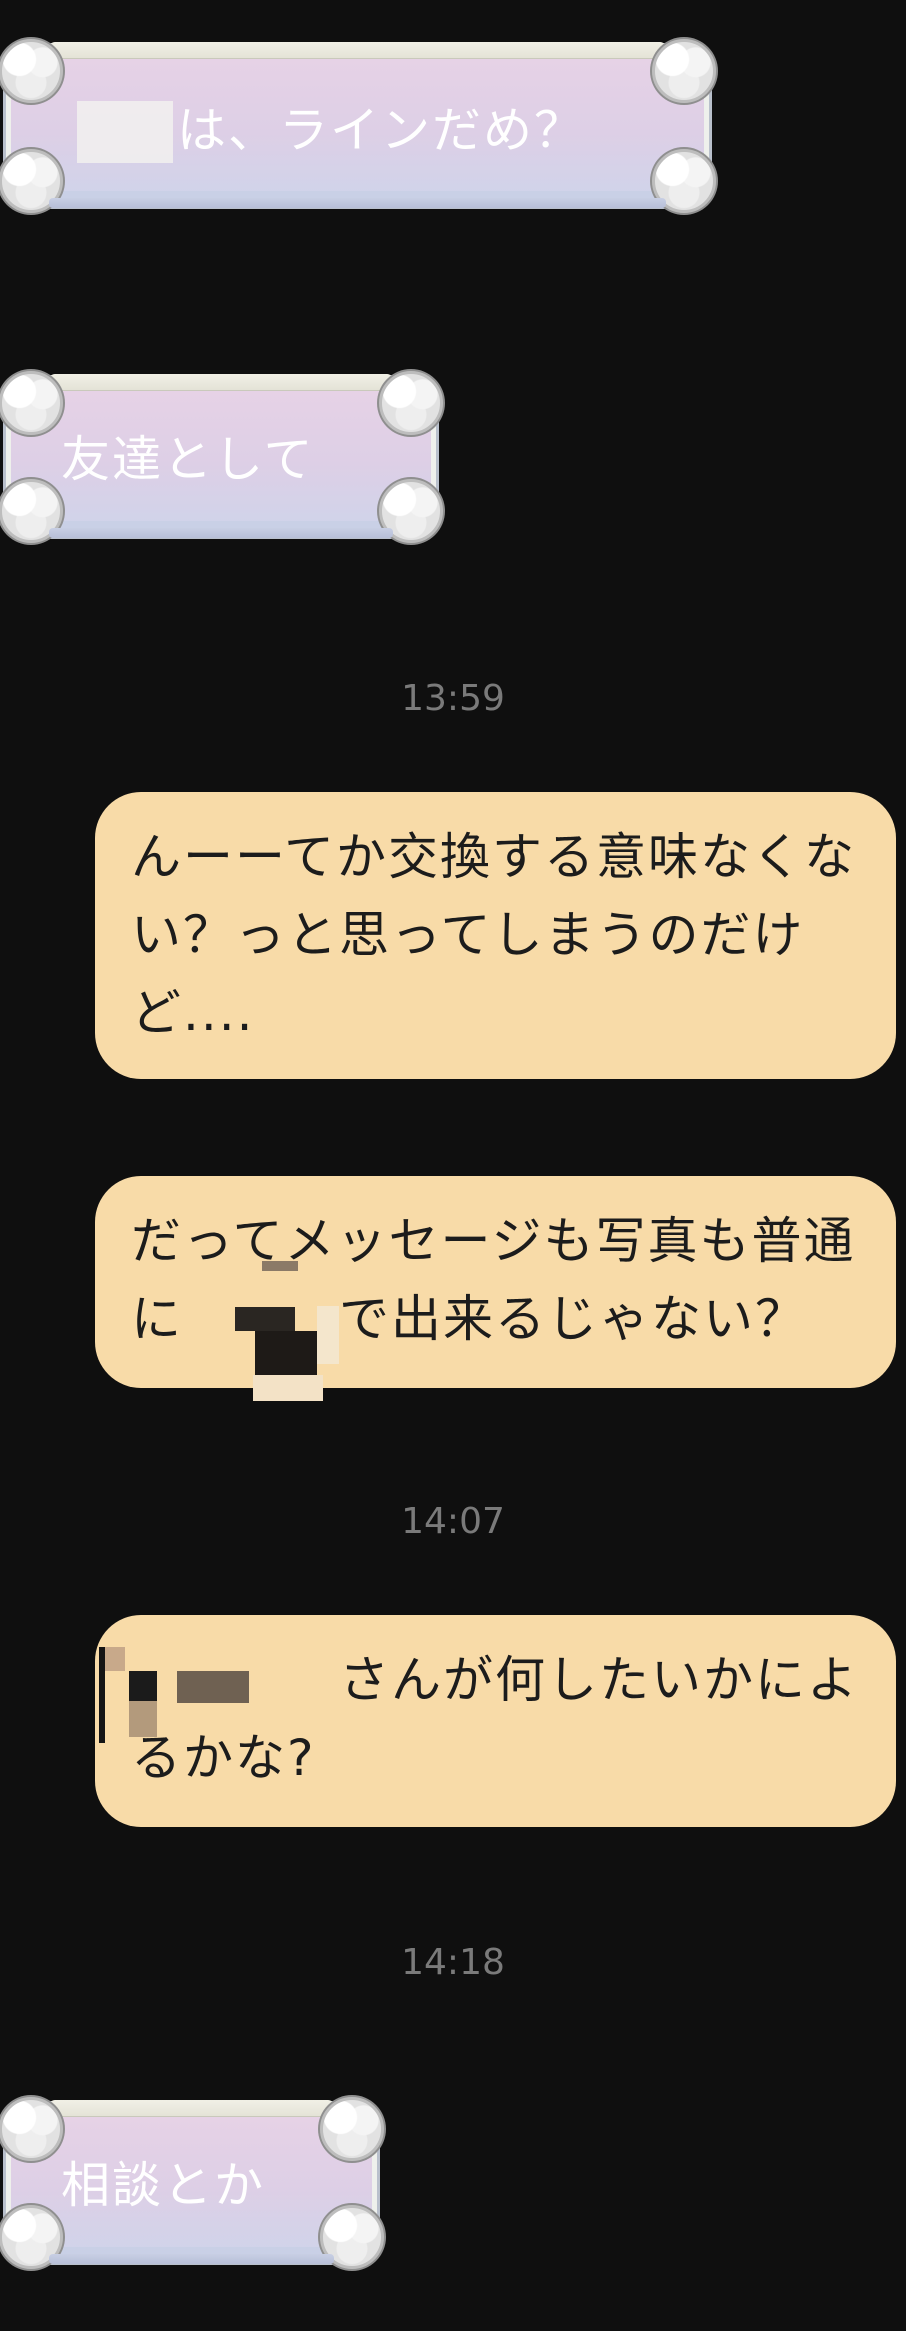  Describe the element at coordinates (453, 1521) in the screenshot. I see `message-timestamp: 14:07` at that location.